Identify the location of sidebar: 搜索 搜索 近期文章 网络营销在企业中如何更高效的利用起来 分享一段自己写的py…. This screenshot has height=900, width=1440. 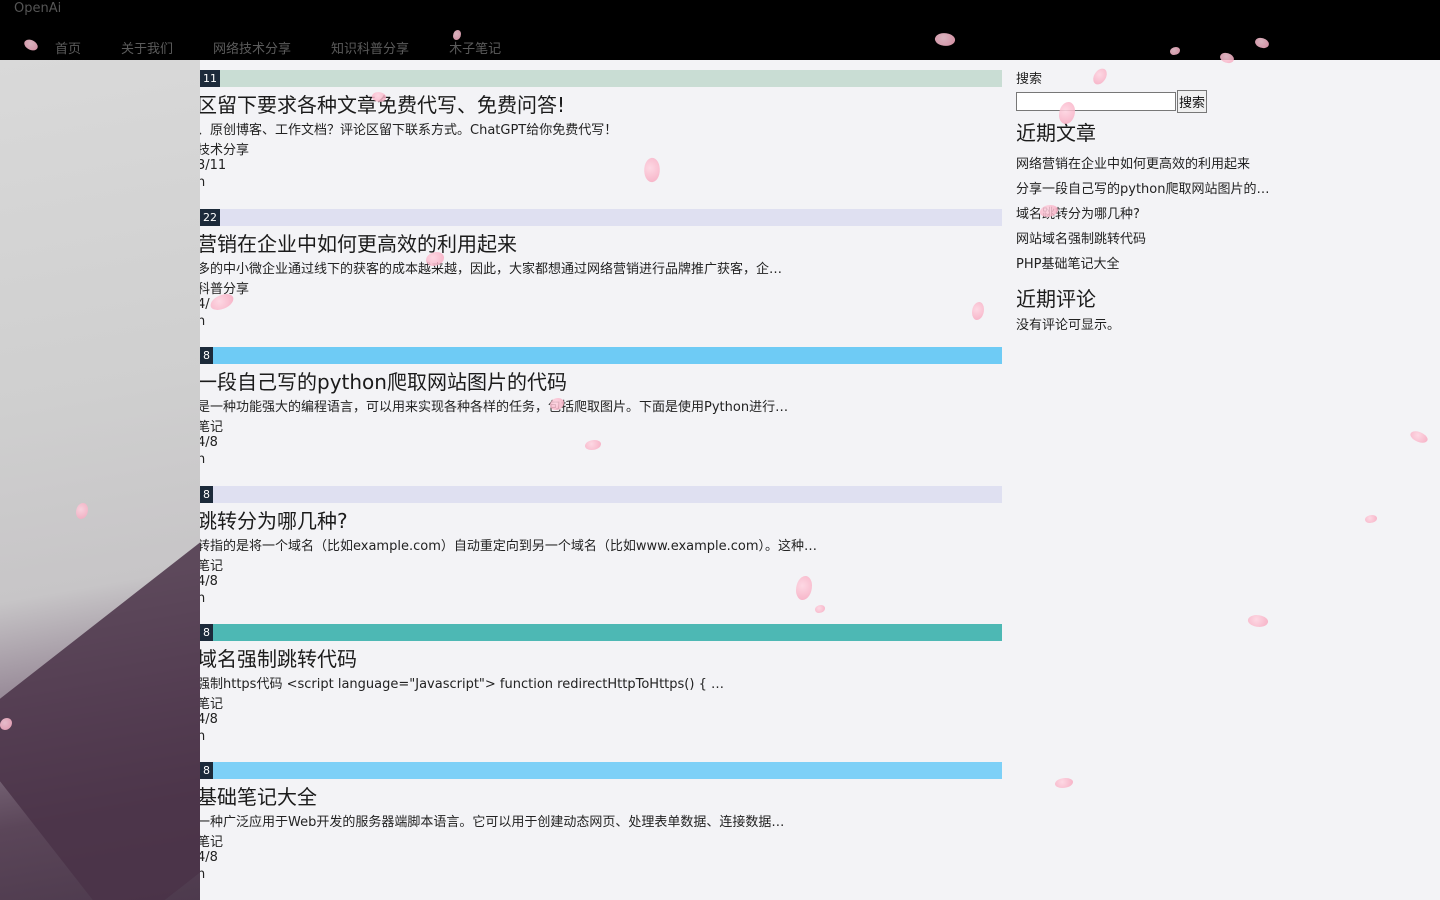
(1156, 201).